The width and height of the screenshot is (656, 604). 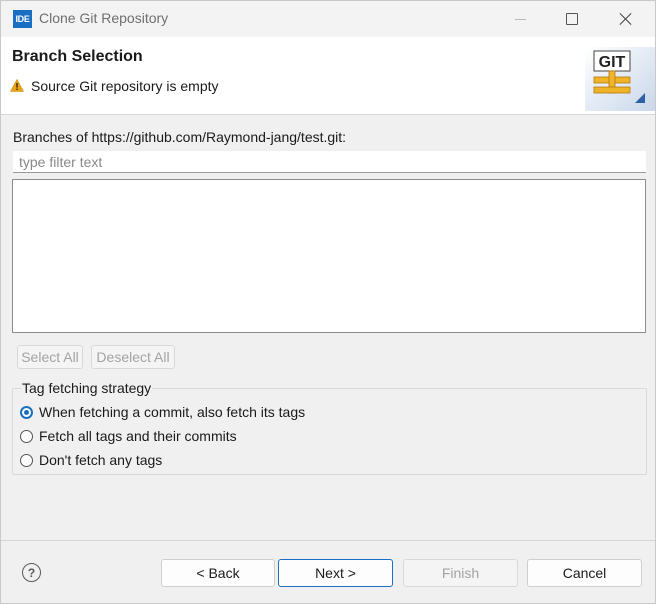 I want to click on maximize-icon, so click(x=572, y=19).